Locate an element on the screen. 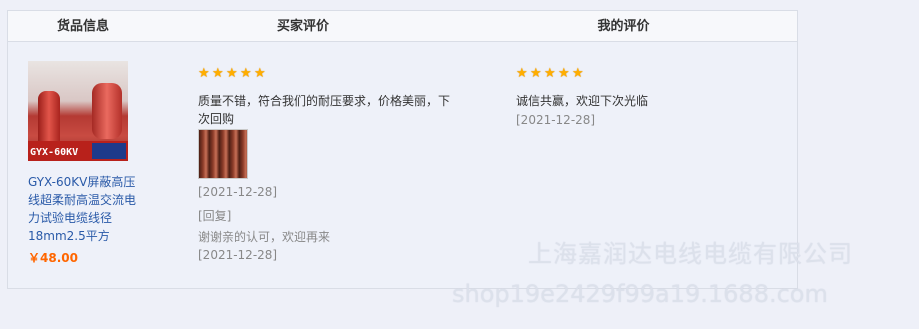 The image size is (919, 329). table-header: 货品信息 买家评价 我的评价 is located at coordinates (402, 26).